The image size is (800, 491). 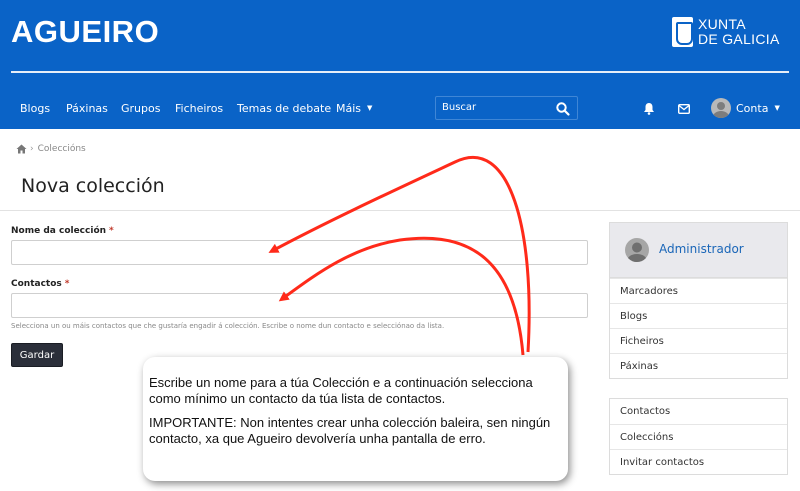 I want to click on title-divider, so click(x=400, y=210).